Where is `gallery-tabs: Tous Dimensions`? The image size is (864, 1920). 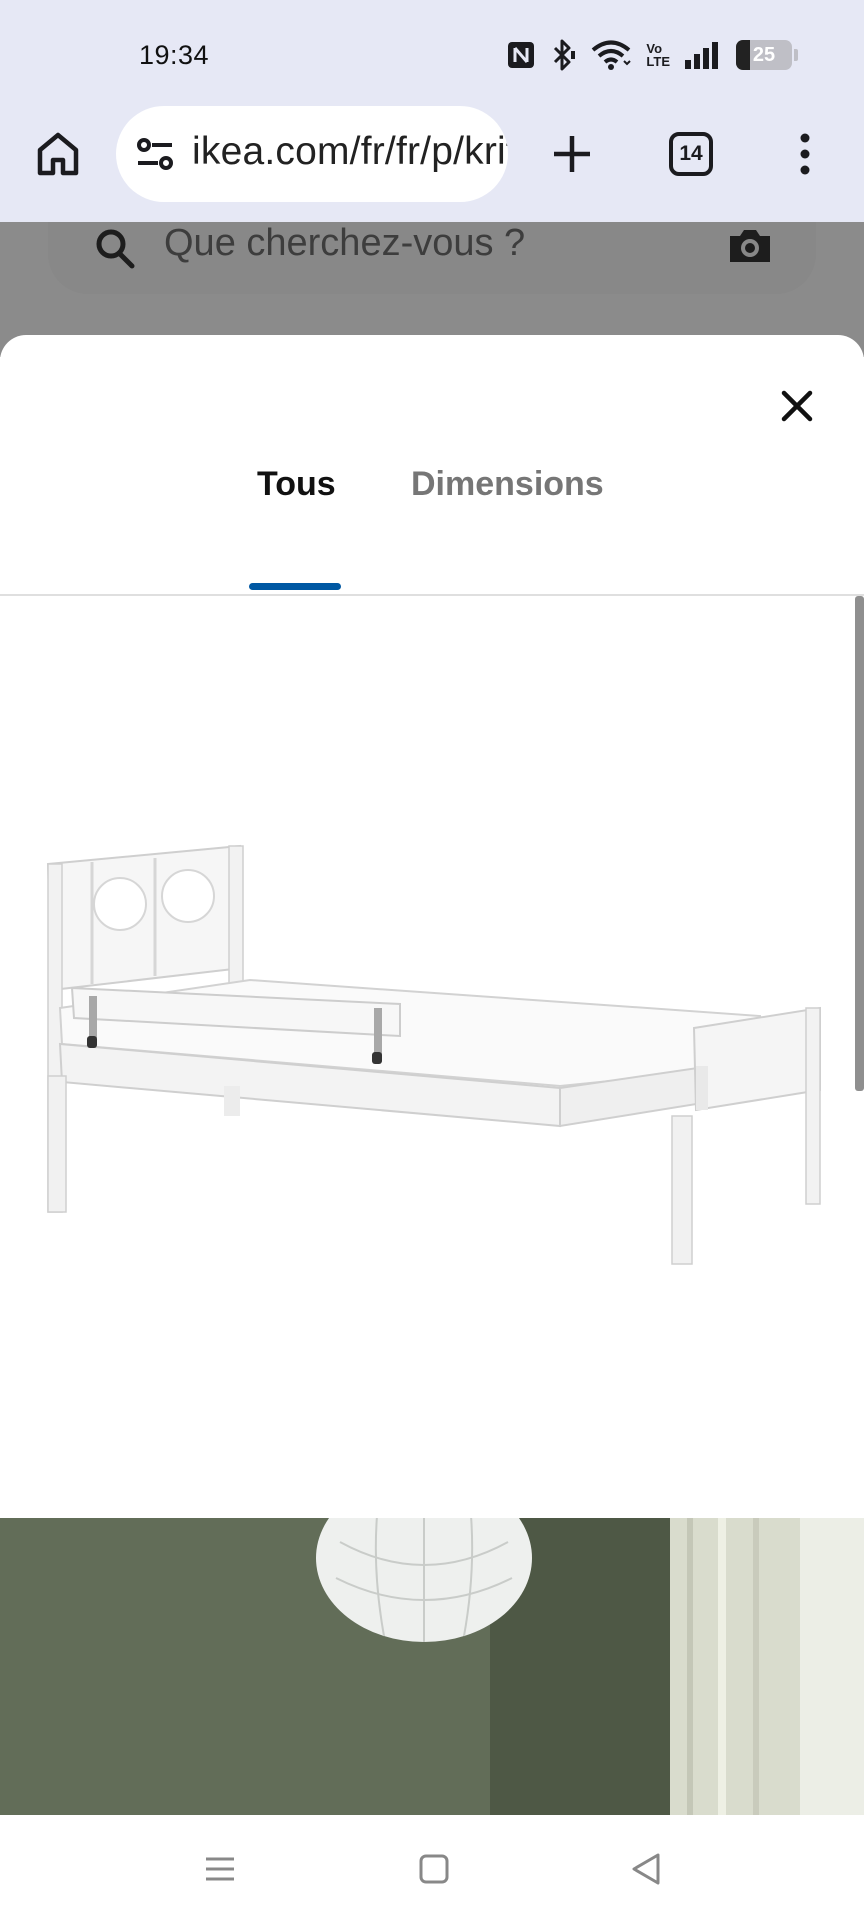
gallery-tabs: Tous Dimensions is located at coordinates (432, 495).